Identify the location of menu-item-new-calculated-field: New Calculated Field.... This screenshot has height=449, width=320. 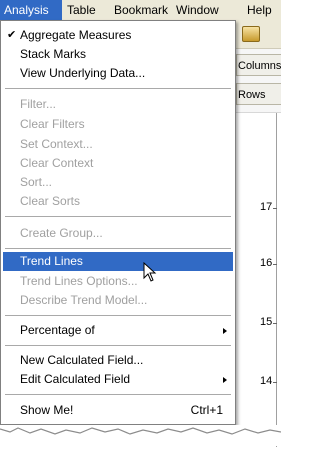
(118, 360).